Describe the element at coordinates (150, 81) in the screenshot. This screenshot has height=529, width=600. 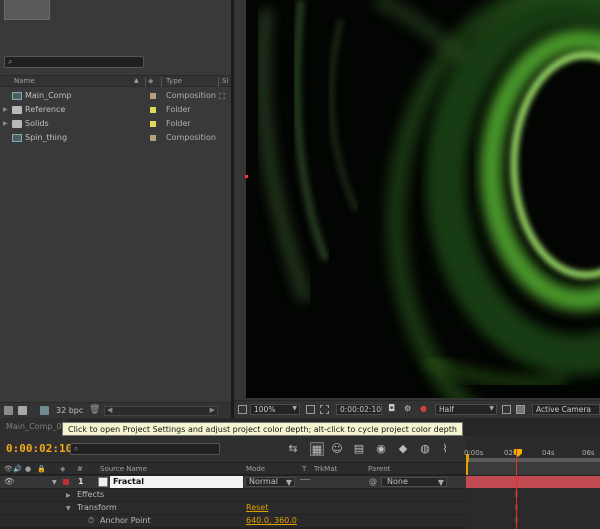
I see `label-tag-icon: ◈` at that location.